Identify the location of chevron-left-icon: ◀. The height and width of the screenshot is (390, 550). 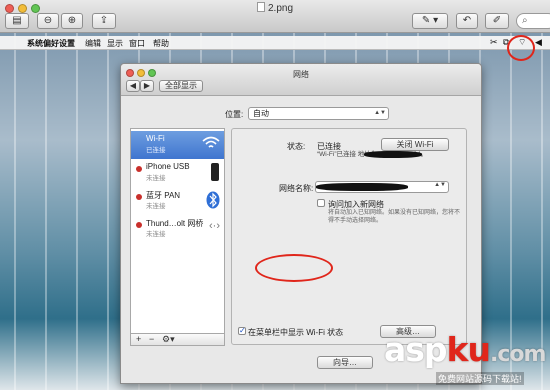
(133, 85).